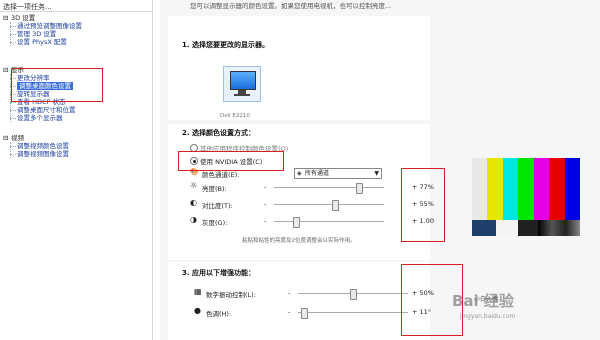  Describe the element at coordinates (43, 146) in the screenshot. I see `sidebar-task-item: 调整视频颜色设置` at that location.